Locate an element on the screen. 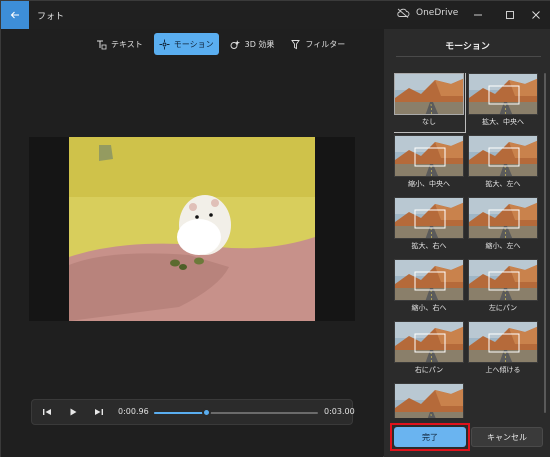 The height and width of the screenshot is (457, 550). maximize-icon is located at coordinates (510, 15).